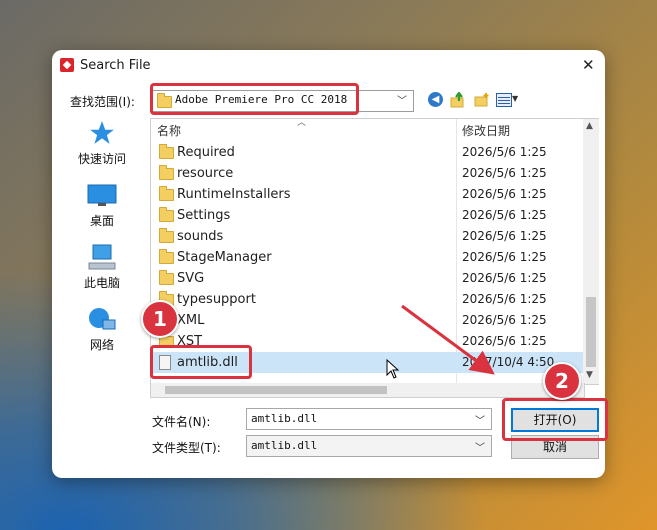  Describe the element at coordinates (393, 369) in the screenshot. I see `mouse-cursor-icon` at that location.